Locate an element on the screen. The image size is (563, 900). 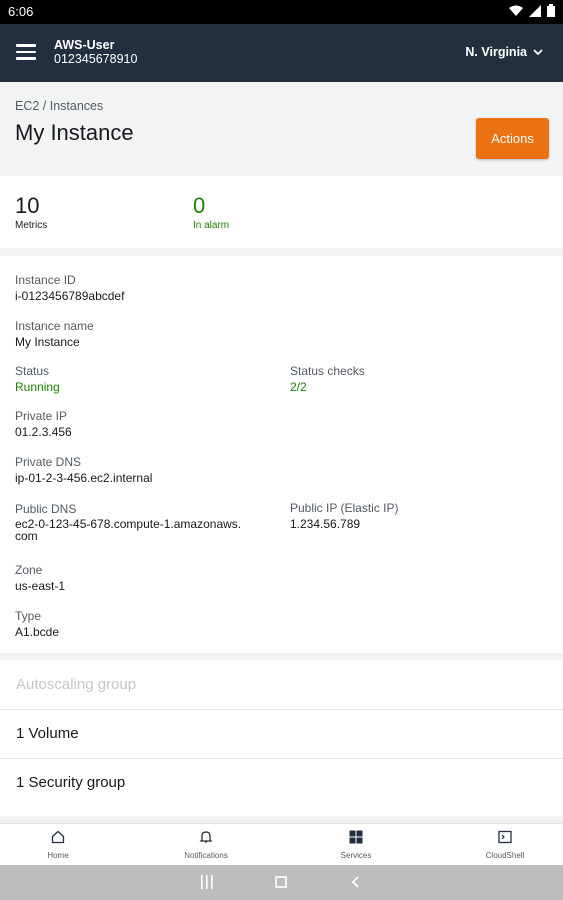
metrics-count-value: 10 is located at coordinates (27, 205).